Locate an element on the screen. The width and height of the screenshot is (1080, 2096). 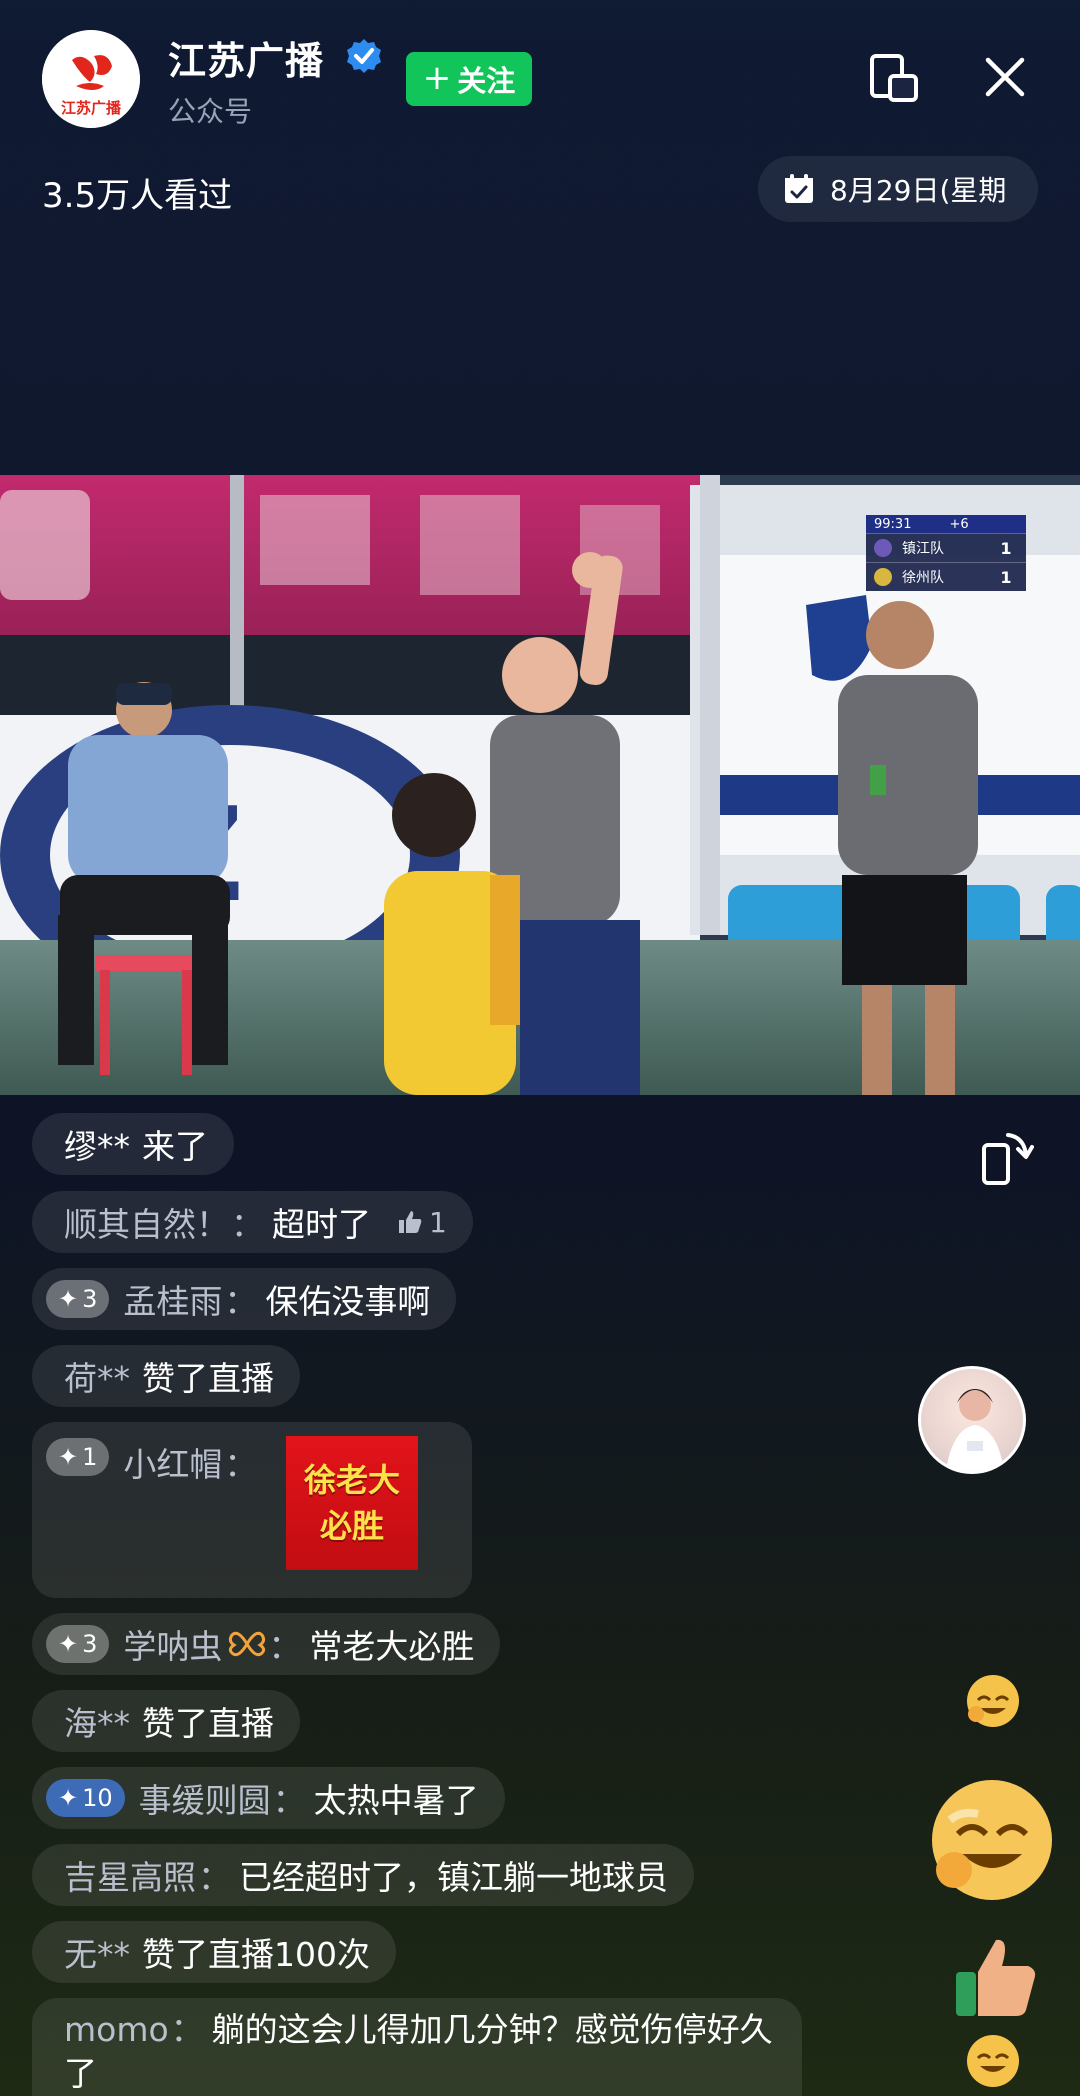
like-count: 1 is located at coordinates (438, 1222).